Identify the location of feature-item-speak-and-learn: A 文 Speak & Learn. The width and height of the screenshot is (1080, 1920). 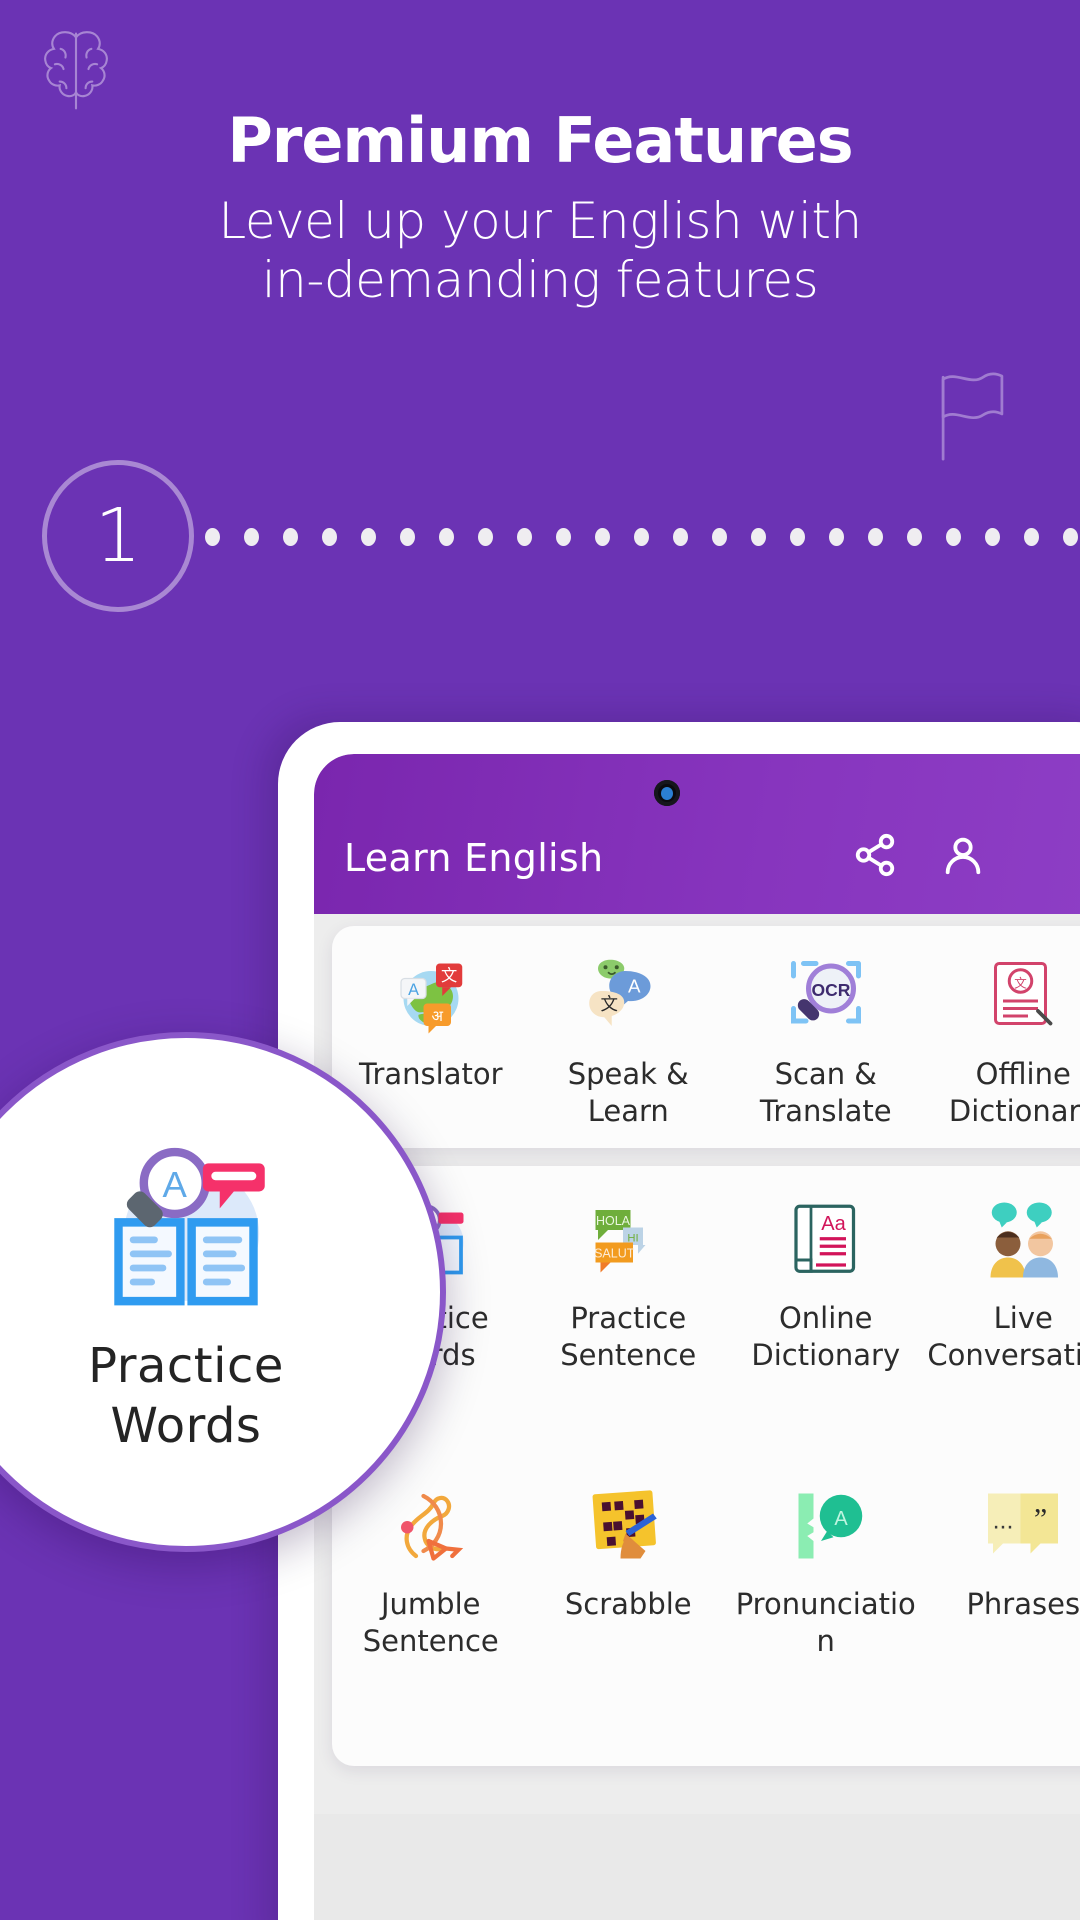
(629, 1041).